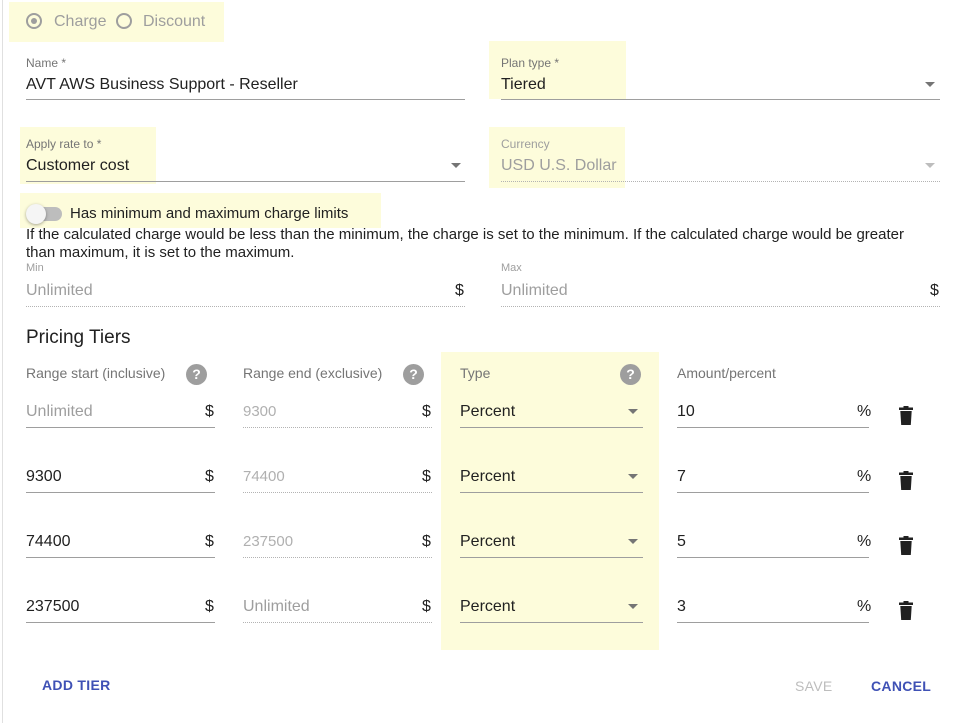  What do you see at coordinates (413, 374) in the screenshot?
I see `range-end-help-icon: ?` at bounding box center [413, 374].